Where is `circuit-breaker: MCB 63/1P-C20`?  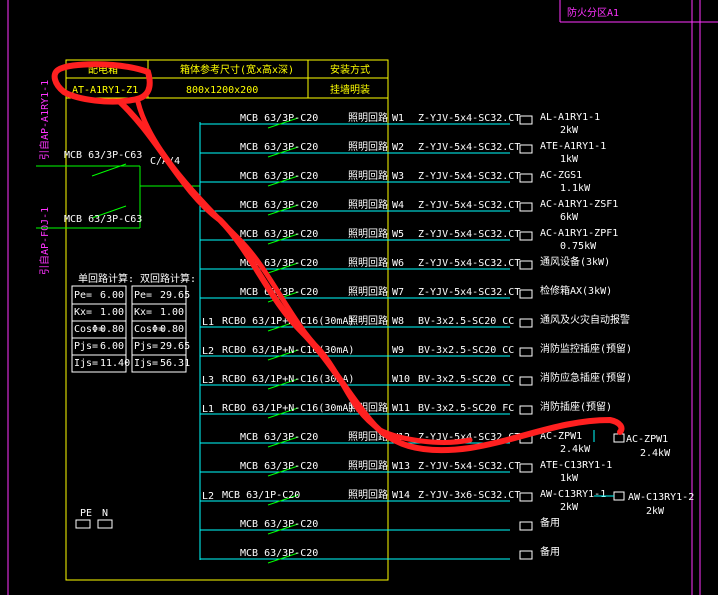
circuit-breaker: MCB 63/1P-C20 is located at coordinates (261, 495).